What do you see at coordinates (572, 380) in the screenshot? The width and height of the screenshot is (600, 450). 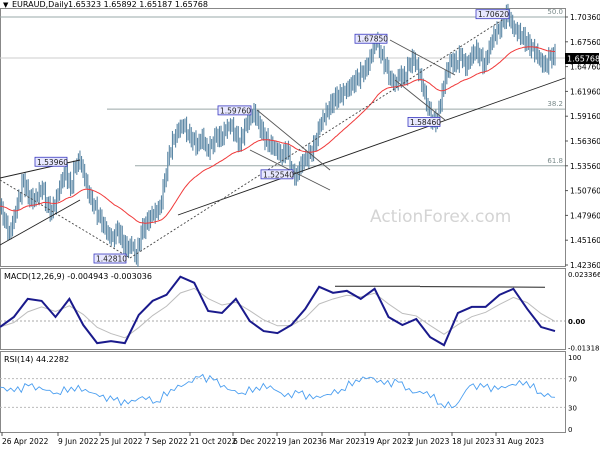 I see `rsi-tick-label: 70` at bounding box center [572, 380].